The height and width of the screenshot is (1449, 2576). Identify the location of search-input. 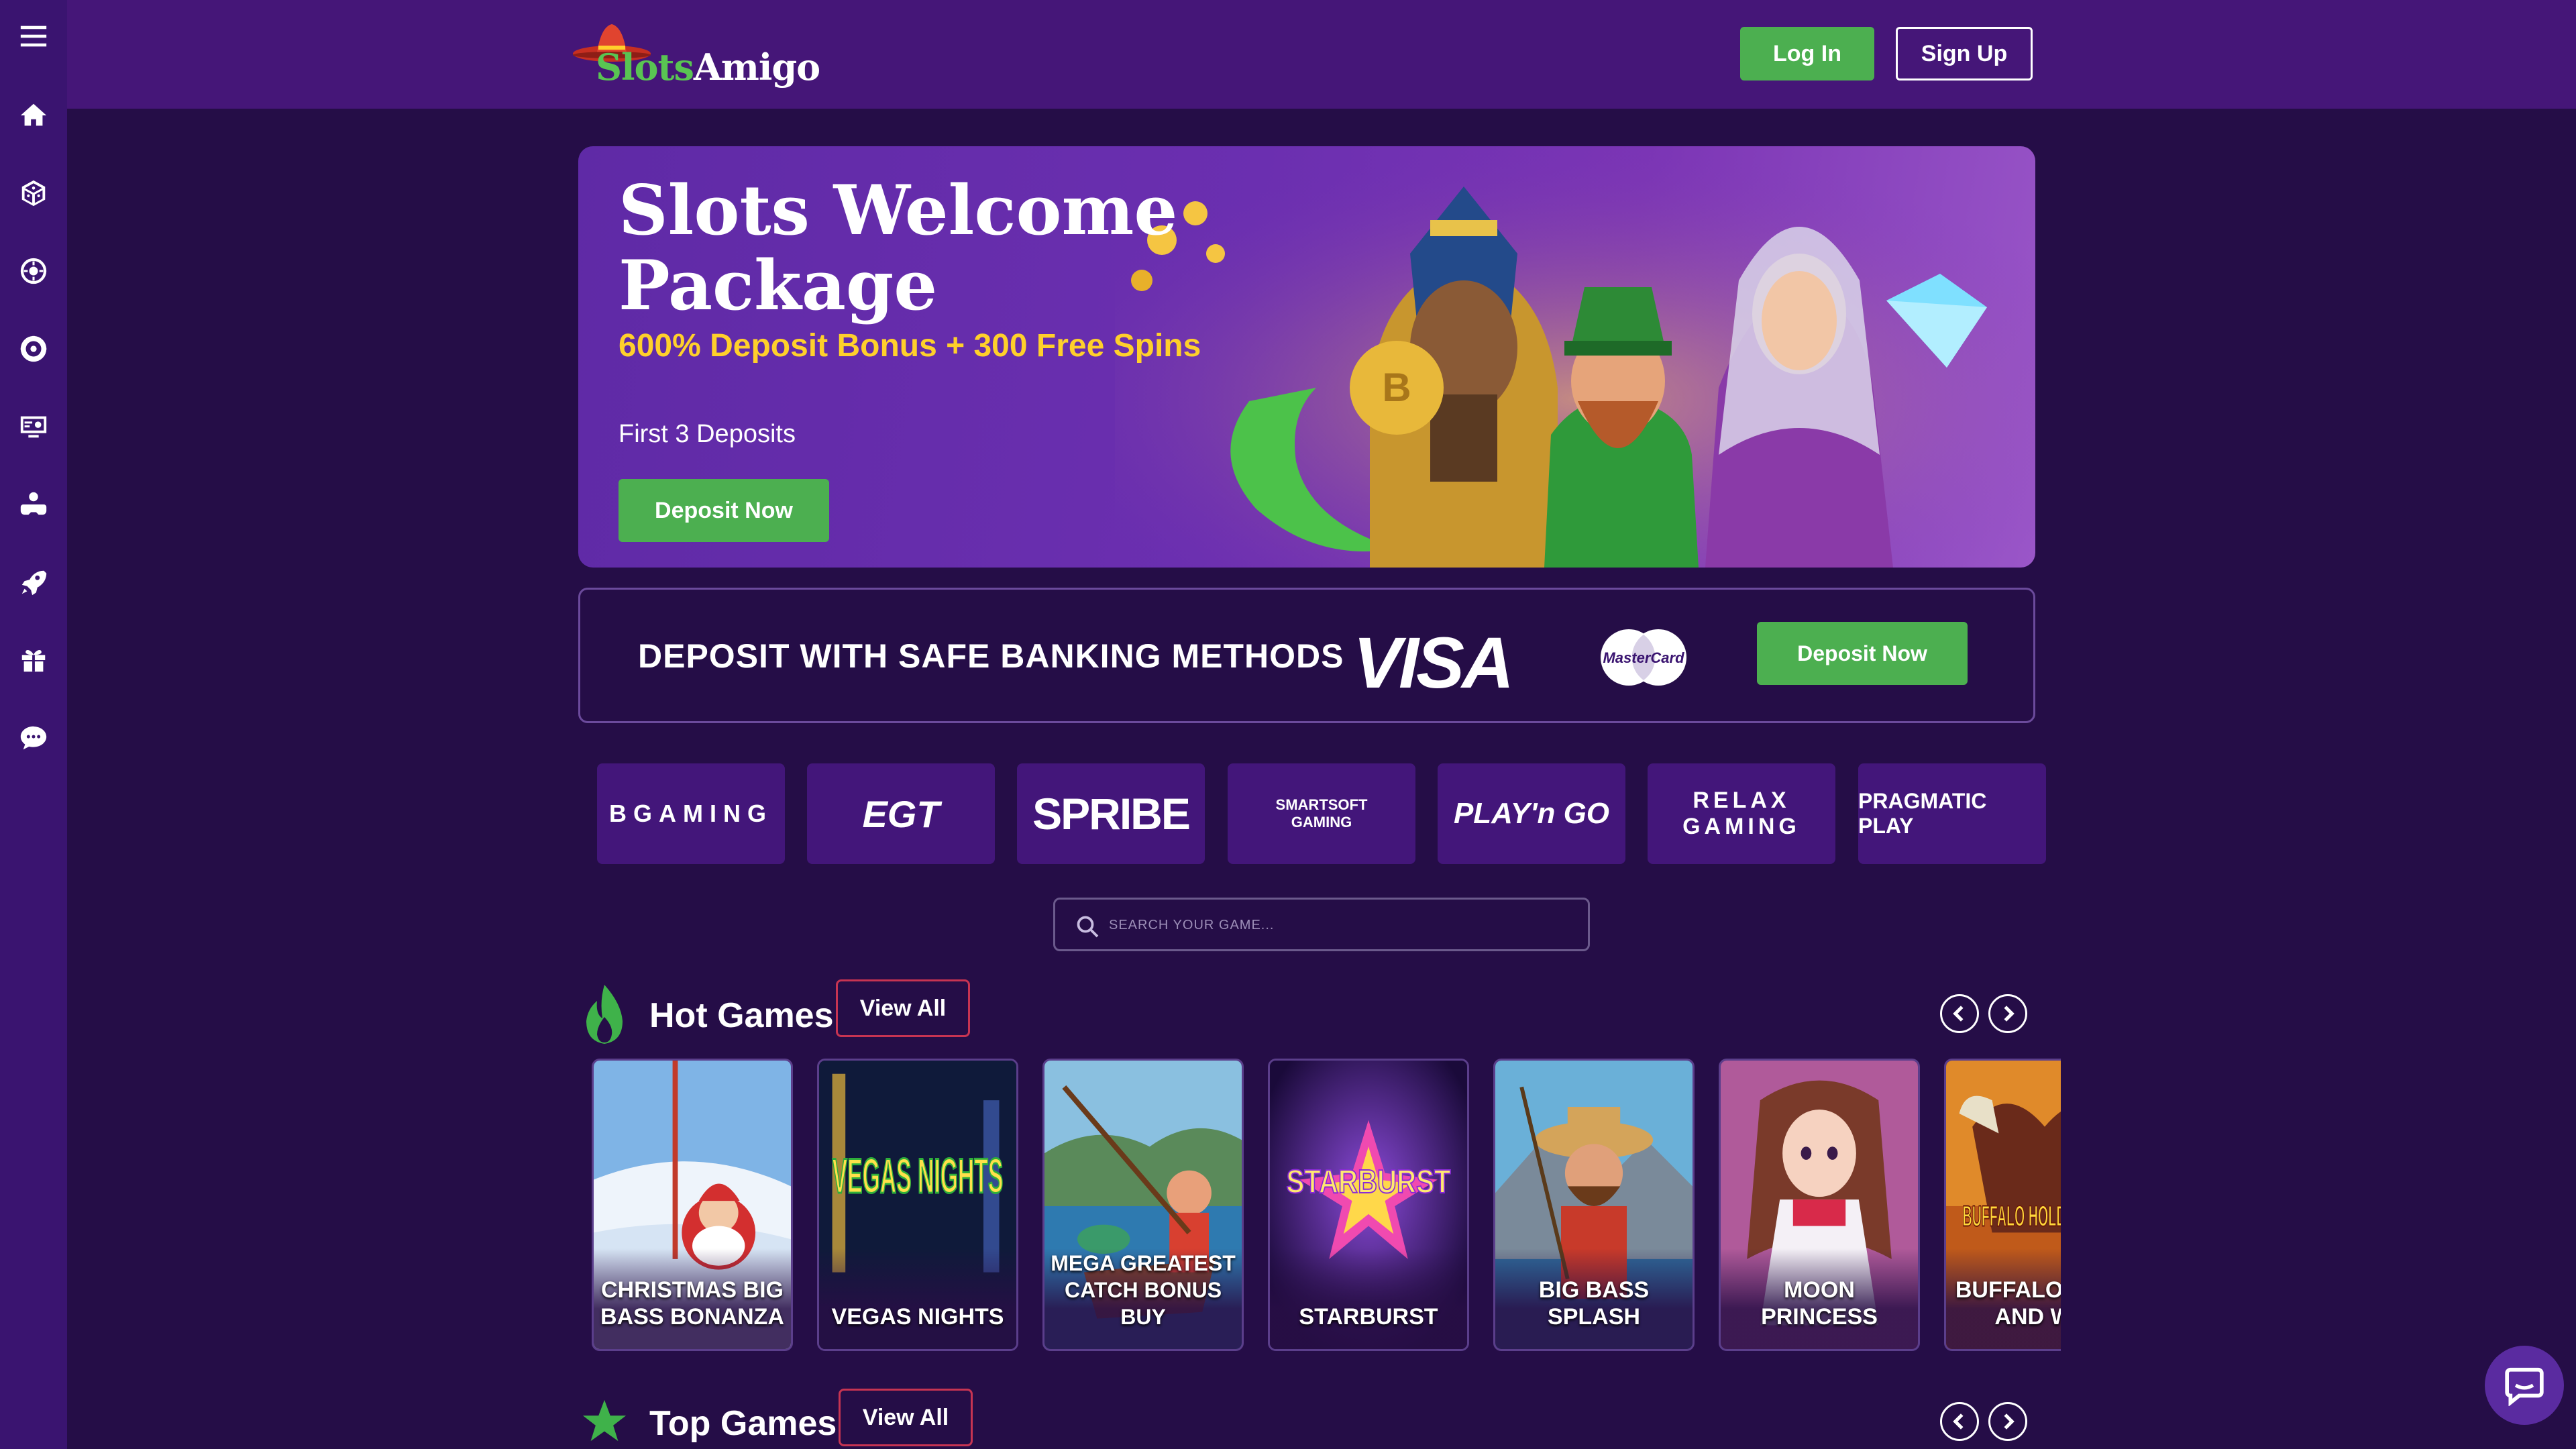
(1340, 925).